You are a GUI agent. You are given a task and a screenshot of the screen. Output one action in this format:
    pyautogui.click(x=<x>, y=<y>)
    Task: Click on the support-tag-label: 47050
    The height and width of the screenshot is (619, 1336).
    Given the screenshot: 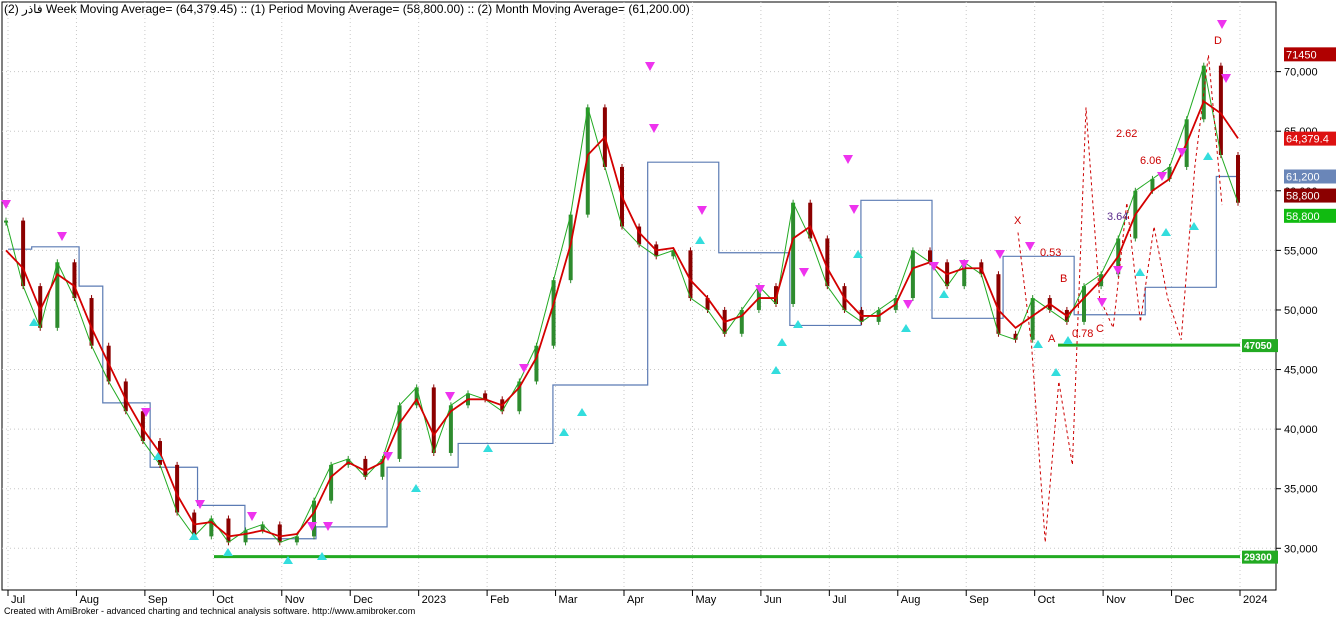 What is the action you would take?
    pyautogui.click(x=1258, y=346)
    